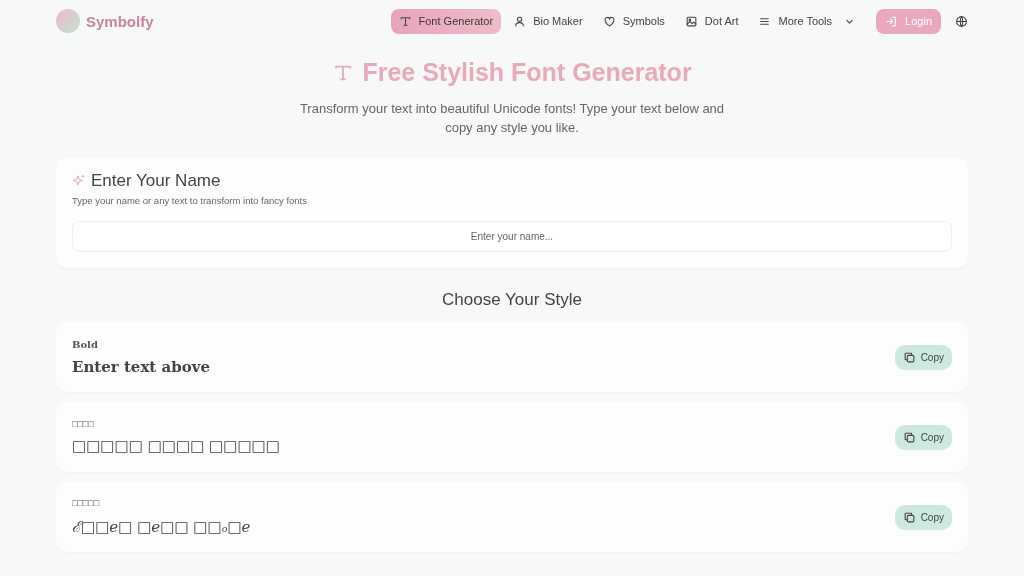 This screenshot has width=1024, height=576. Describe the element at coordinates (83, 424) in the screenshot. I see `style-name: □□□□` at that location.